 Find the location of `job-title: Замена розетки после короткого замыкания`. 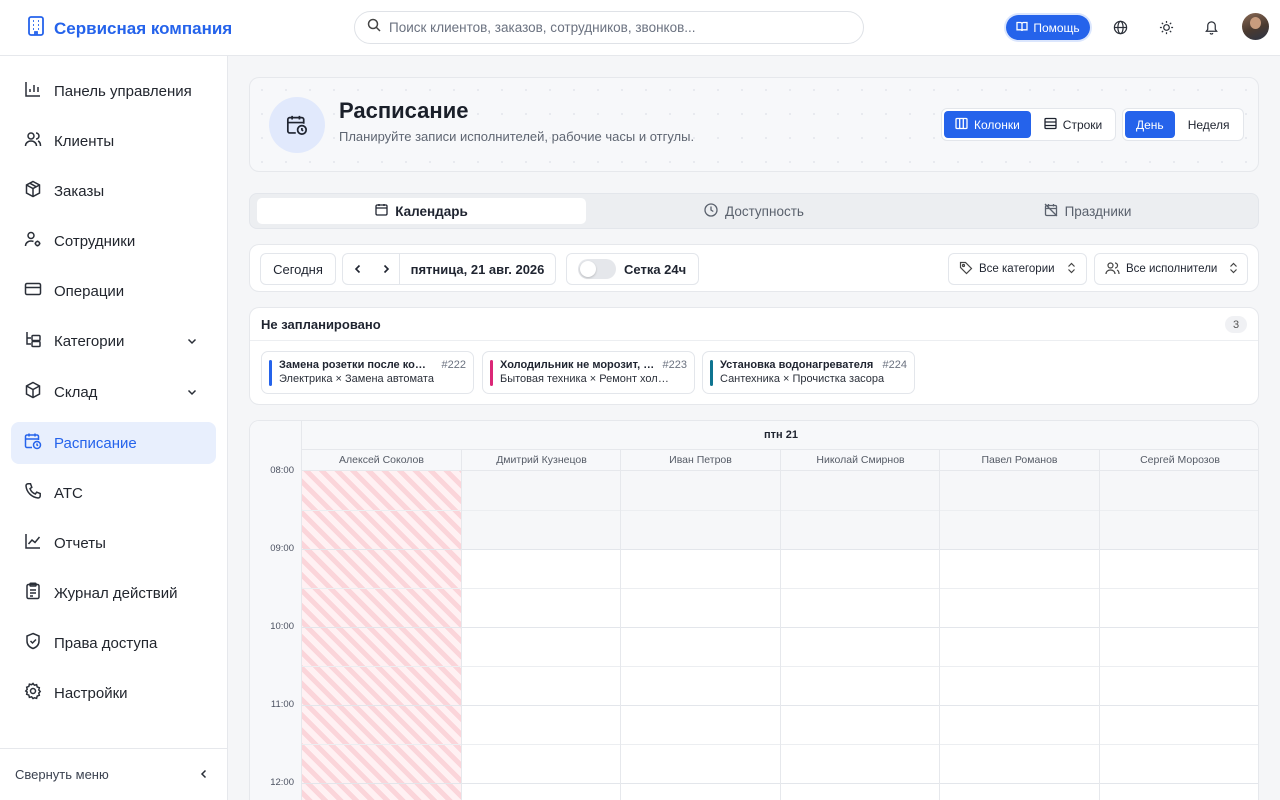

job-title: Замена розетки после короткого замыкания is located at coordinates (354, 365).